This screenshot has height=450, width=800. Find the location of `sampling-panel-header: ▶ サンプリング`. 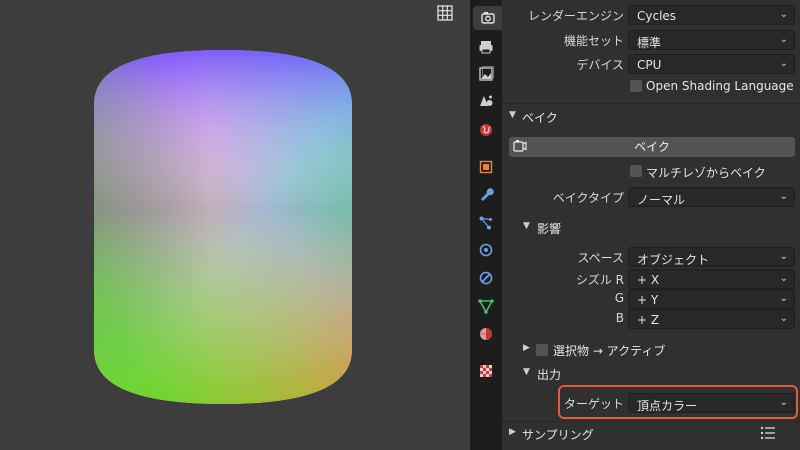

sampling-panel-header: ▶ サンプリング is located at coordinates (651, 434).